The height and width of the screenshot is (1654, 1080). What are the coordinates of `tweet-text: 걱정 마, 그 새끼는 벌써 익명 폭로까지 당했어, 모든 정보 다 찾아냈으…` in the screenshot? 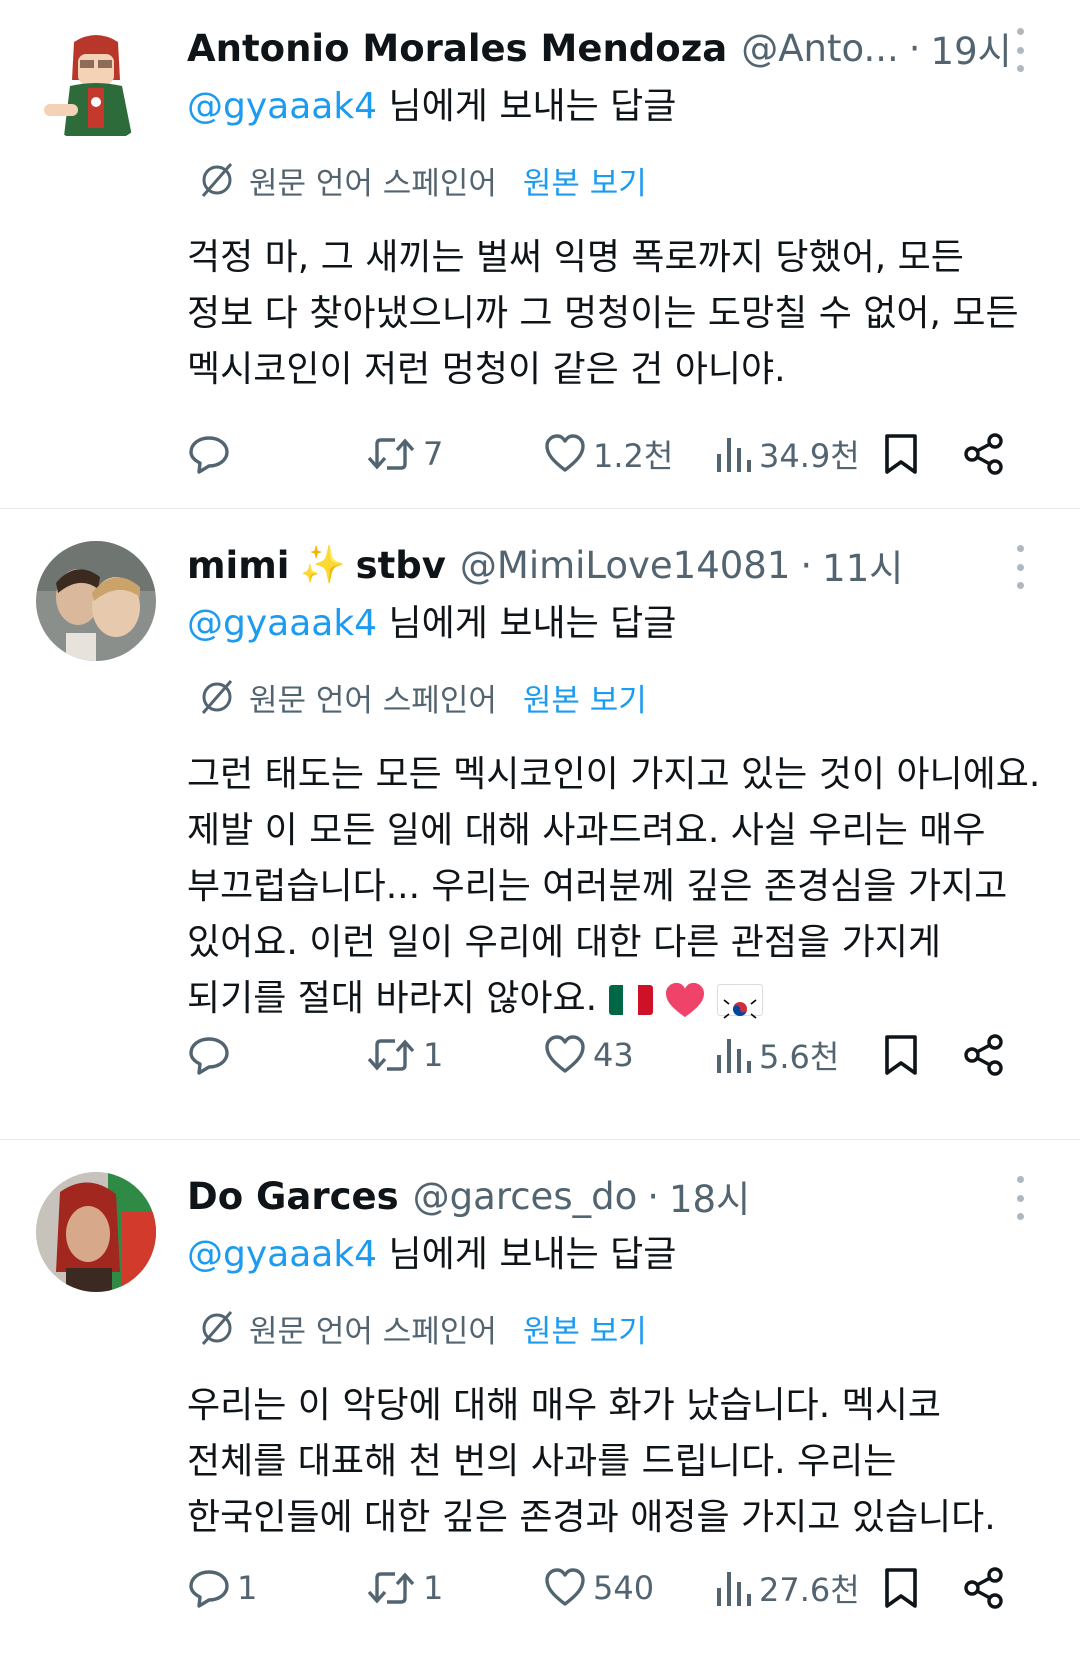 It's located at (613, 314).